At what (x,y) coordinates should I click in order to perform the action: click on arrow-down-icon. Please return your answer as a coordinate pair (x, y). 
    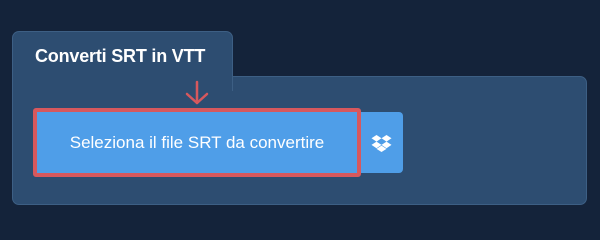
    Looking at the image, I should click on (197, 92).